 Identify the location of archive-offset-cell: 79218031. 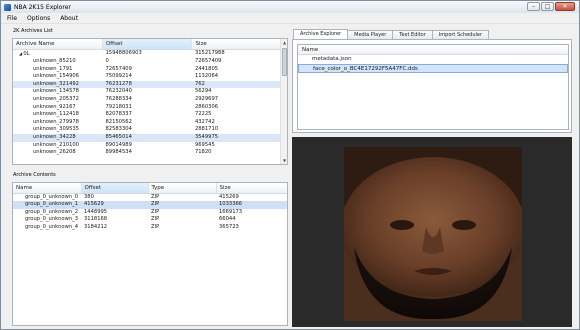
(118, 106).